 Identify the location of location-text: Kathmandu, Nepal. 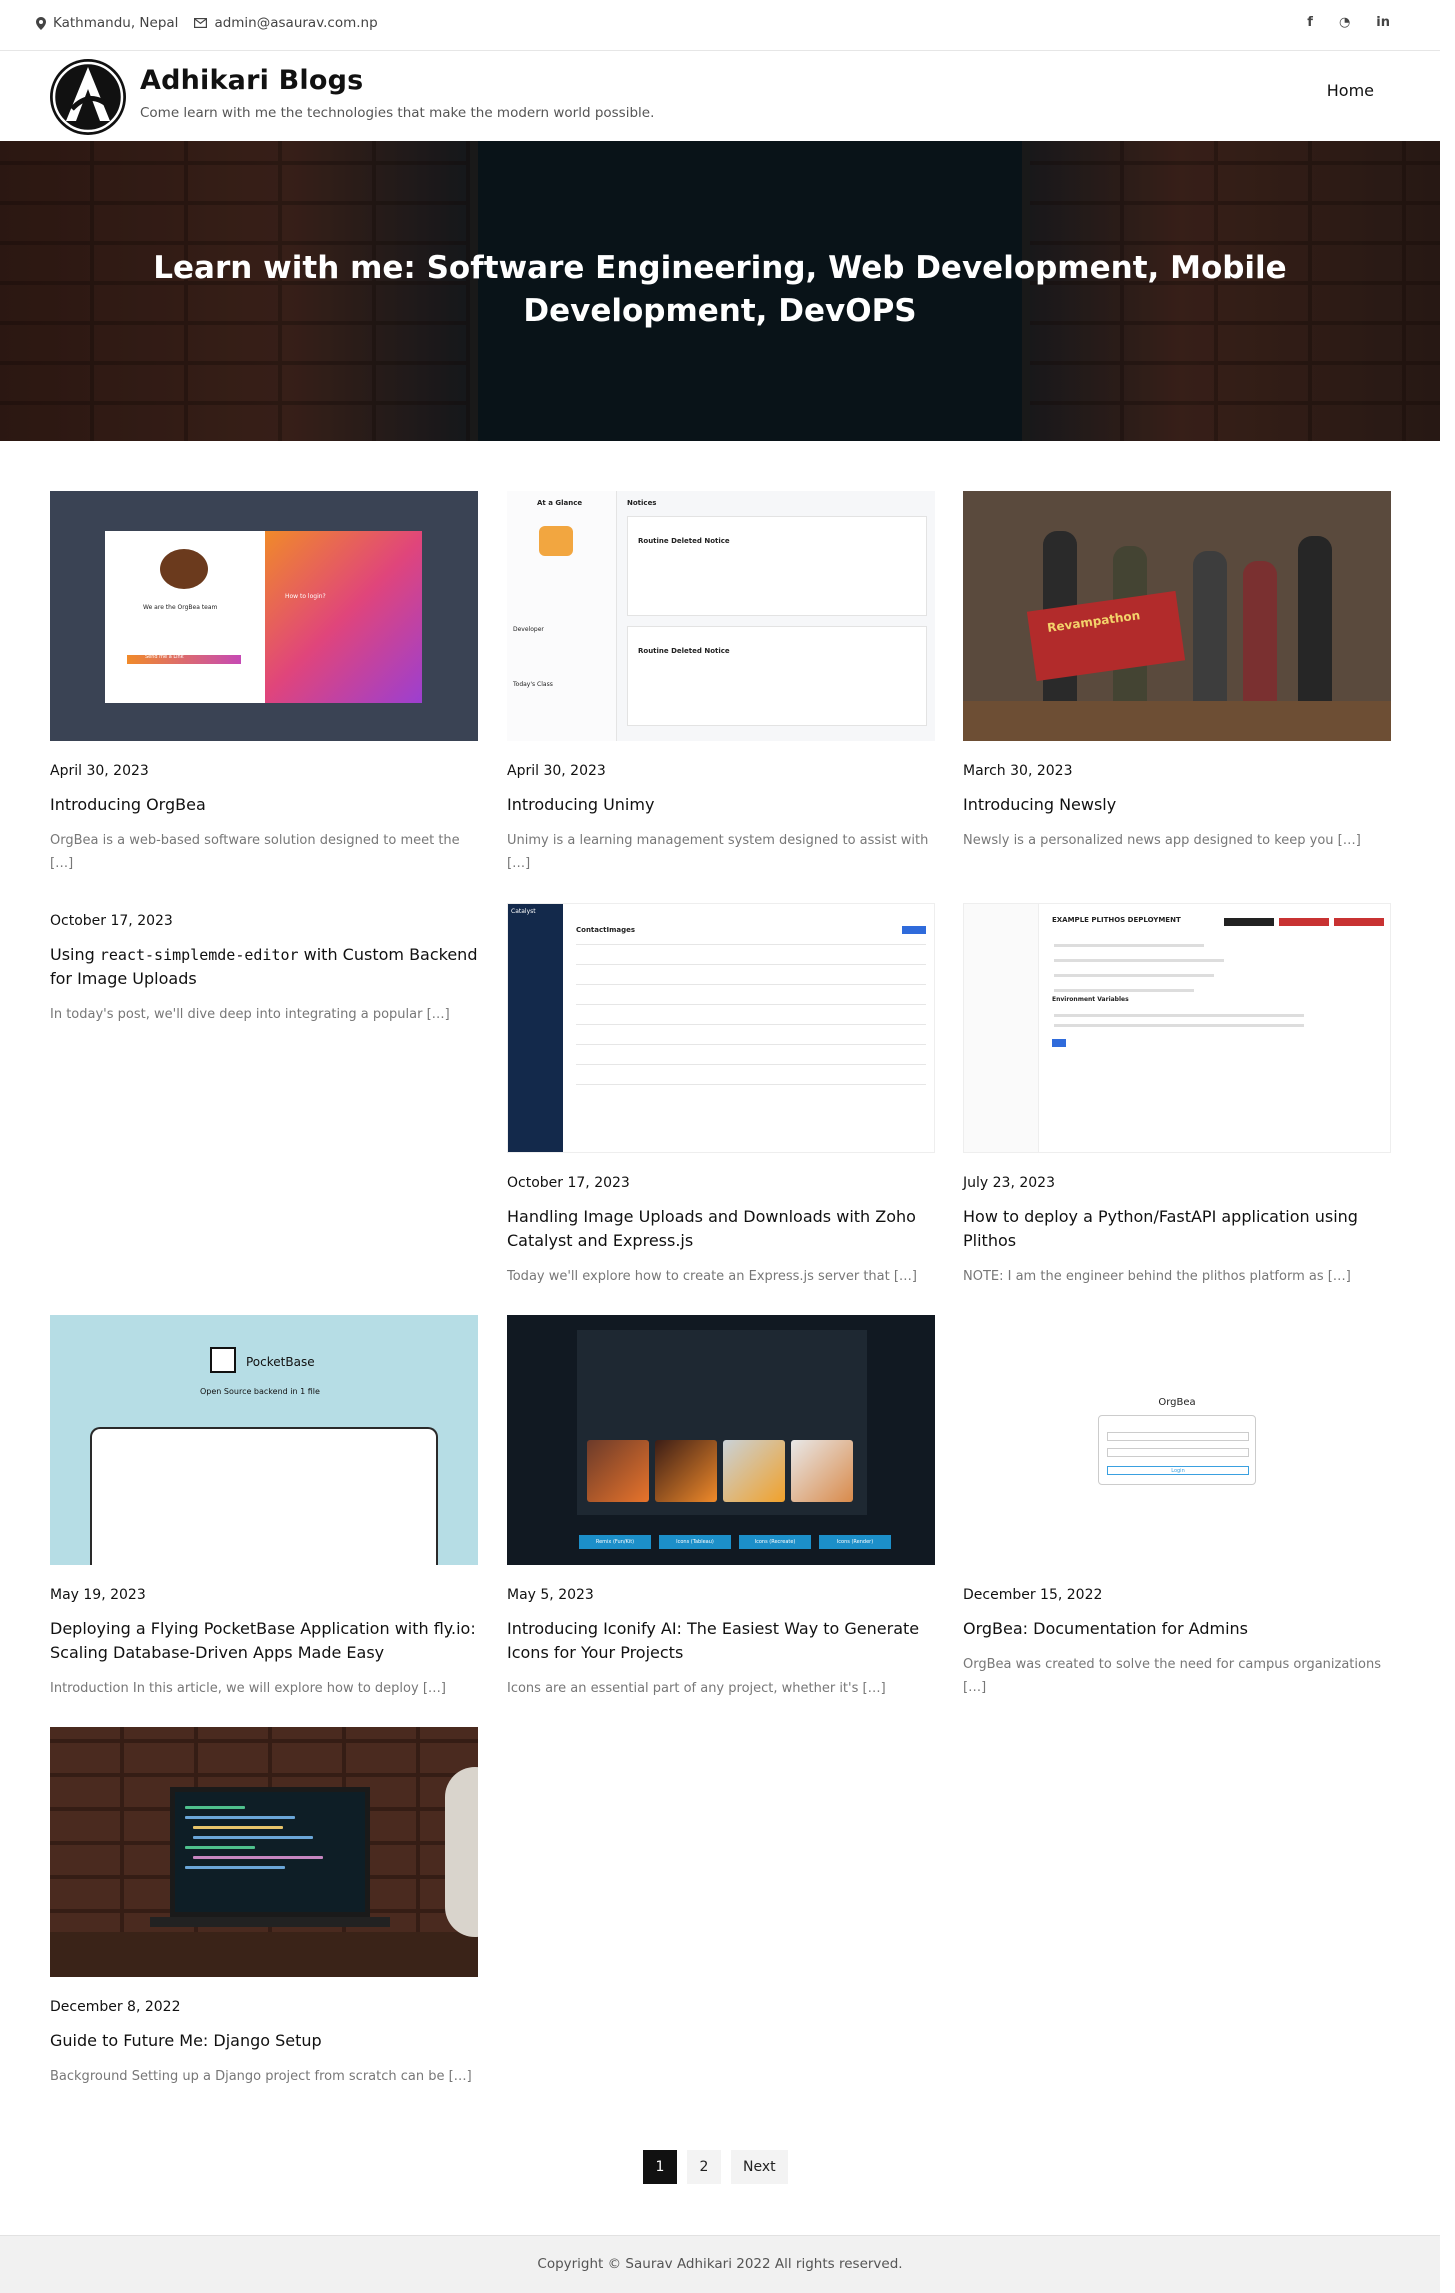
(116, 23).